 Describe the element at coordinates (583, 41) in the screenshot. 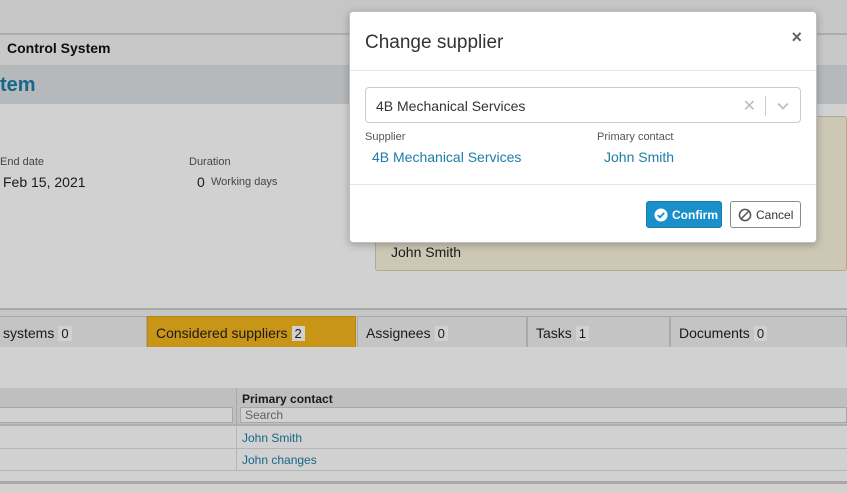

I see `modal-header: Change supplier ×` at that location.